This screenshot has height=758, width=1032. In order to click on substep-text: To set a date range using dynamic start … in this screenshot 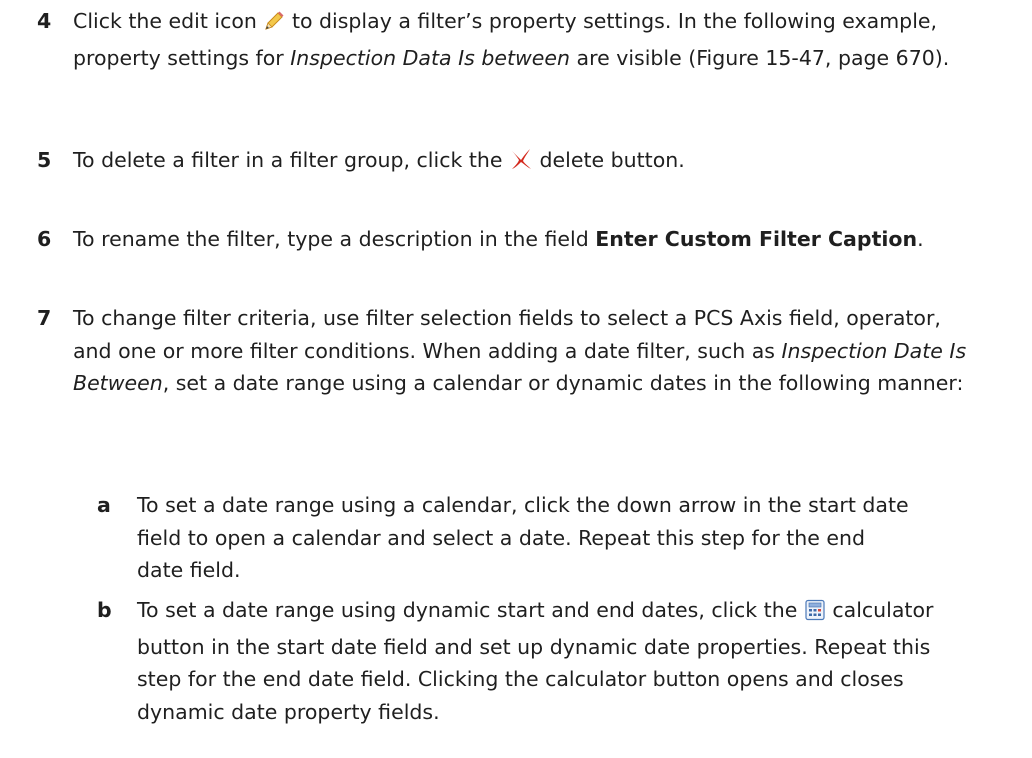, I will do `click(535, 661)`.